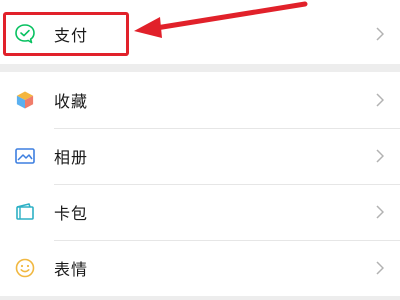 The image size is (400, 300). What do you see at coordinates (71, 101) in the screenshot?
I see `menu-item-favorites-label: 收藏` at bounding box center [71, 101].